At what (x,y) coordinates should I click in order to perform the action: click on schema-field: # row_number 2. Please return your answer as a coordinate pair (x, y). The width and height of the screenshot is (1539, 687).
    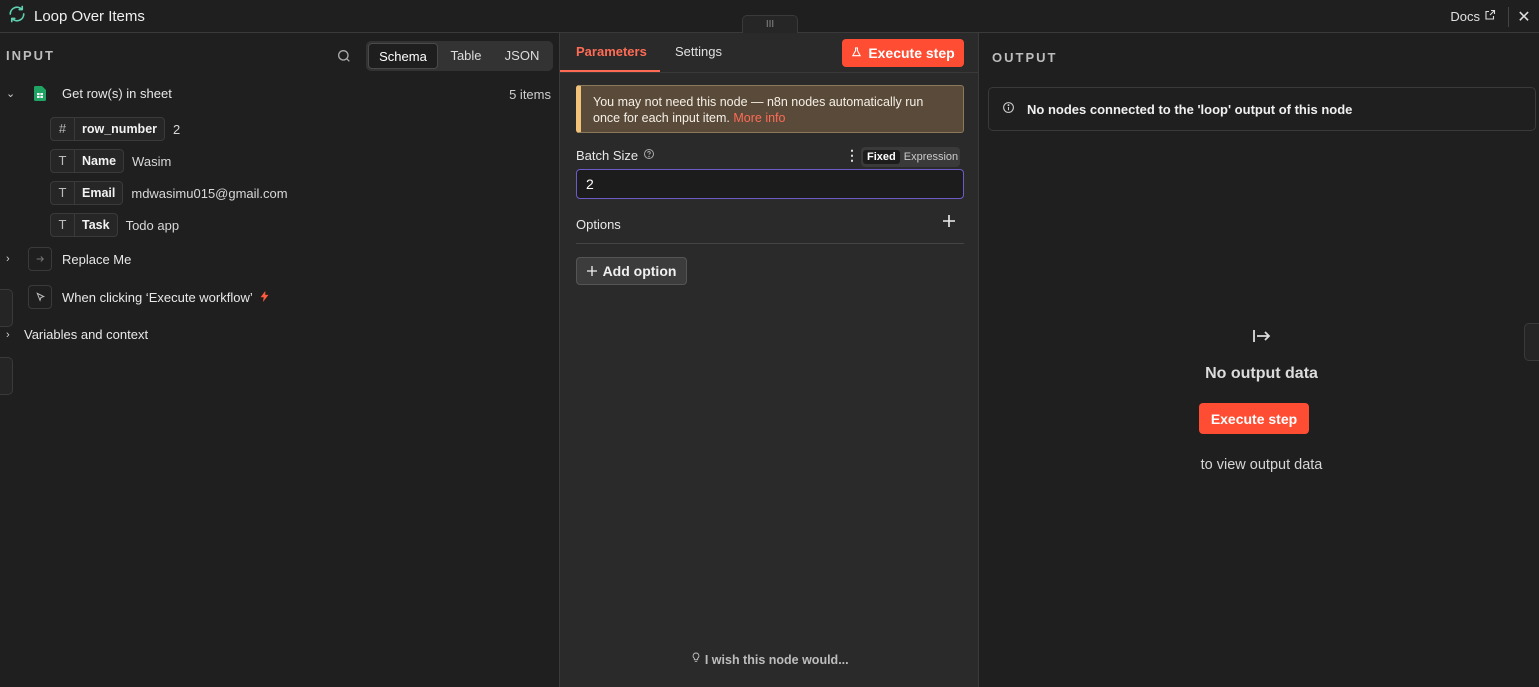
    Looking at the image, I should click on (115, 129).